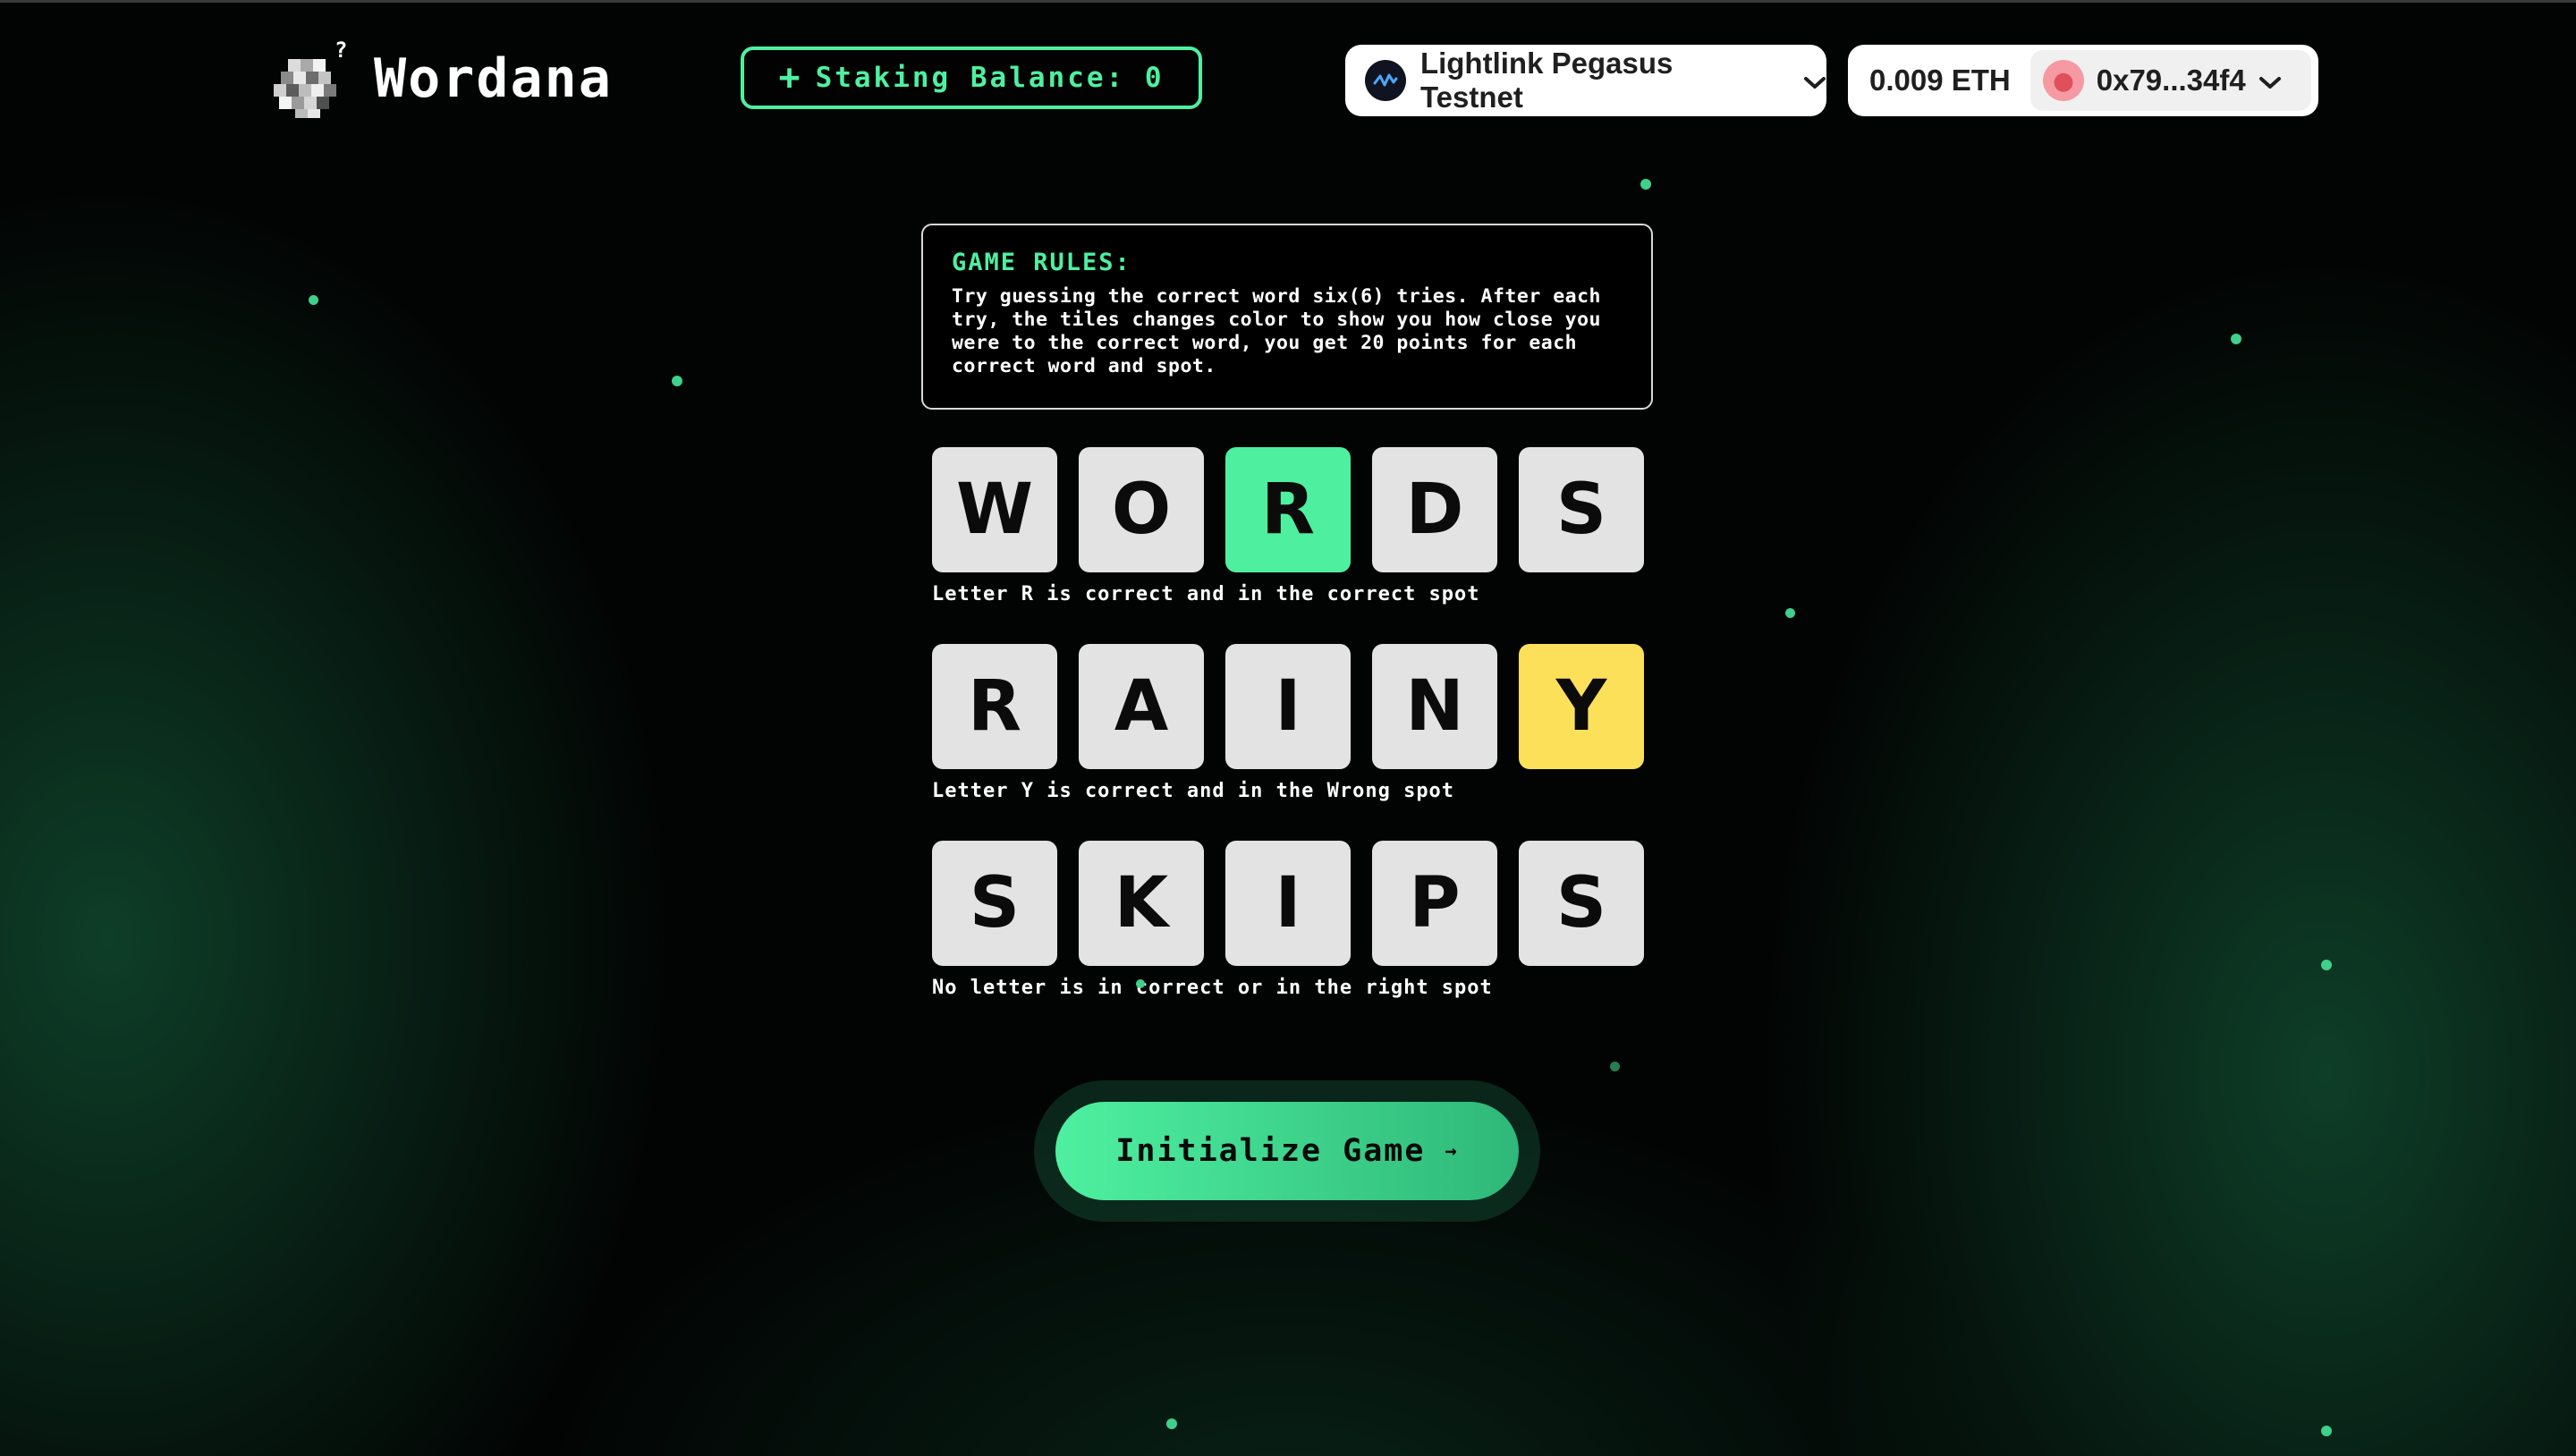 The width and height of the screenshot is (2576, 1456). What do you see at coordinates (1452, 1151) in the screenshot?
I see `arrow-right-icon: →` at bounding box center [1452, 1151].